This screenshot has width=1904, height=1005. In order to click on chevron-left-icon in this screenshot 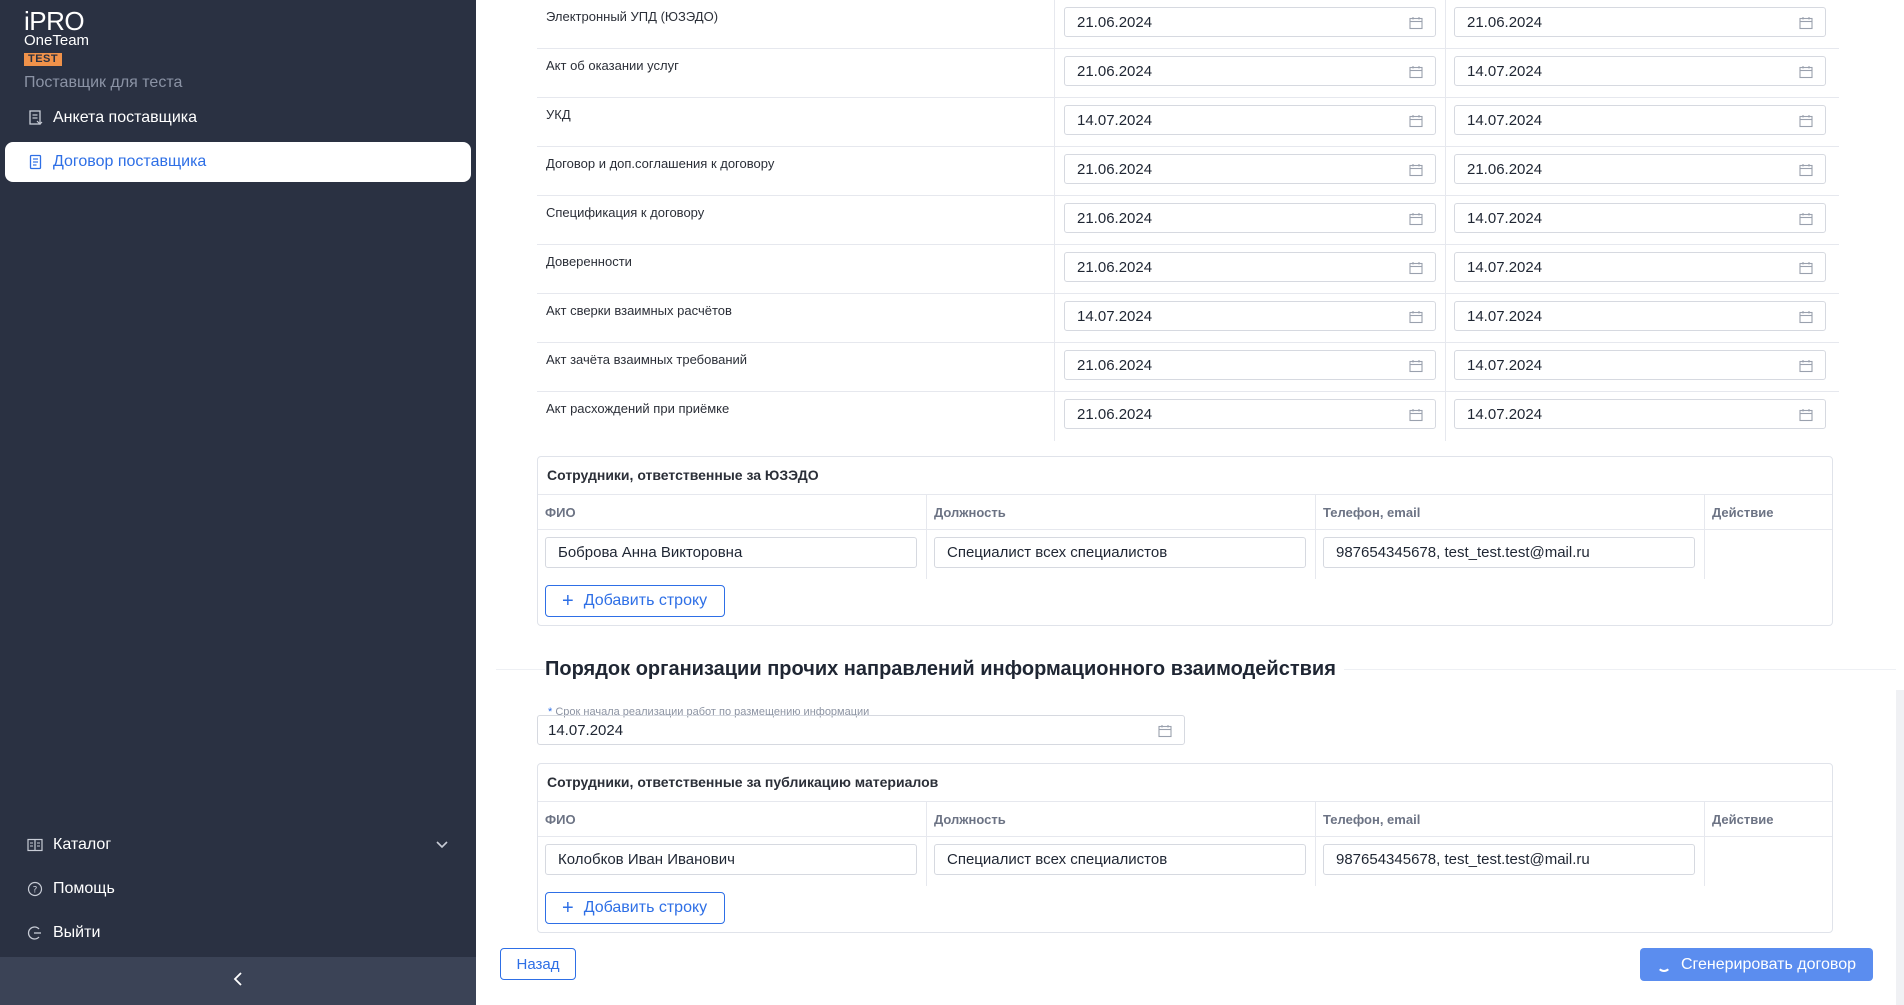, I will do `click(238, 981)`.